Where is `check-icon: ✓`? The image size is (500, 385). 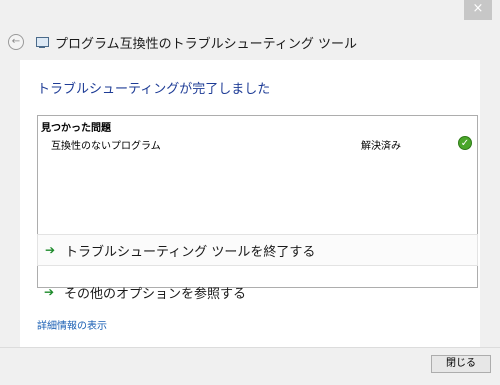
check-icon: ✓ is located at coordinates (465, 143).